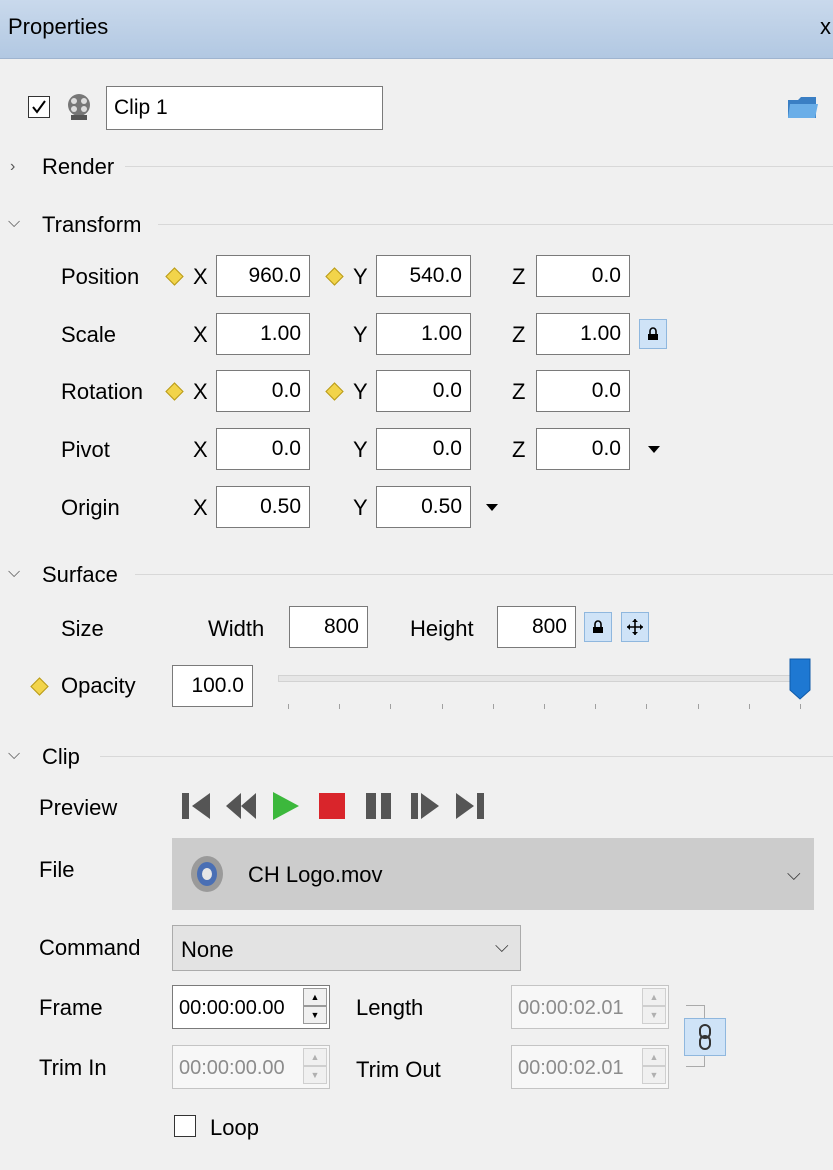 The width and height of the screenshot is (833, 1170). Describe the element at coordinates (78, 807) in the screenshot. I see `preview-label: Preview` at that location.